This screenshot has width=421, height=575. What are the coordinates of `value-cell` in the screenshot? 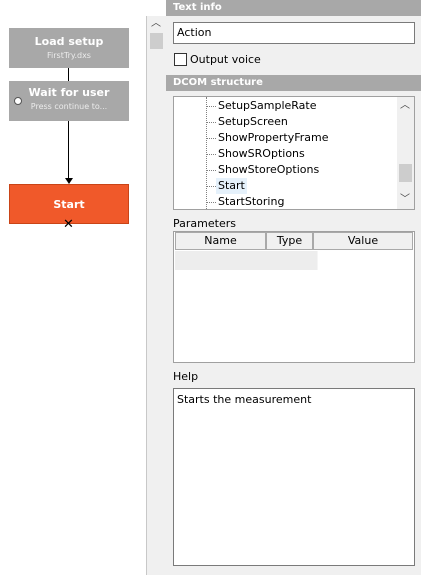 It's located at (365, 260).